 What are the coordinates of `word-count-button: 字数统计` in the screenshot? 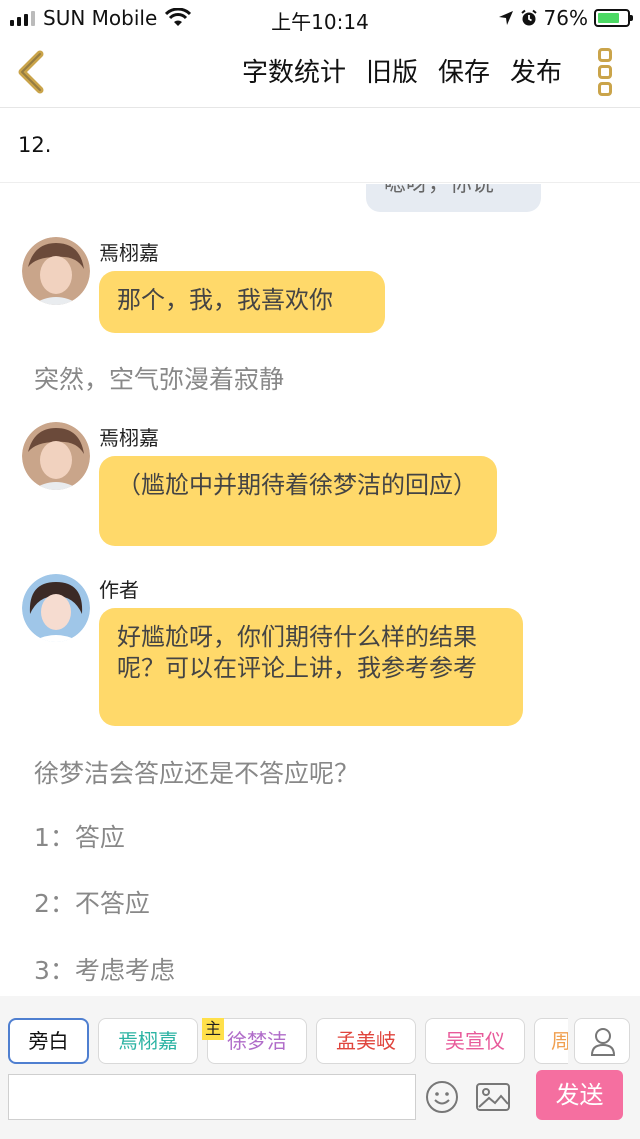 It's located at (294, 70).